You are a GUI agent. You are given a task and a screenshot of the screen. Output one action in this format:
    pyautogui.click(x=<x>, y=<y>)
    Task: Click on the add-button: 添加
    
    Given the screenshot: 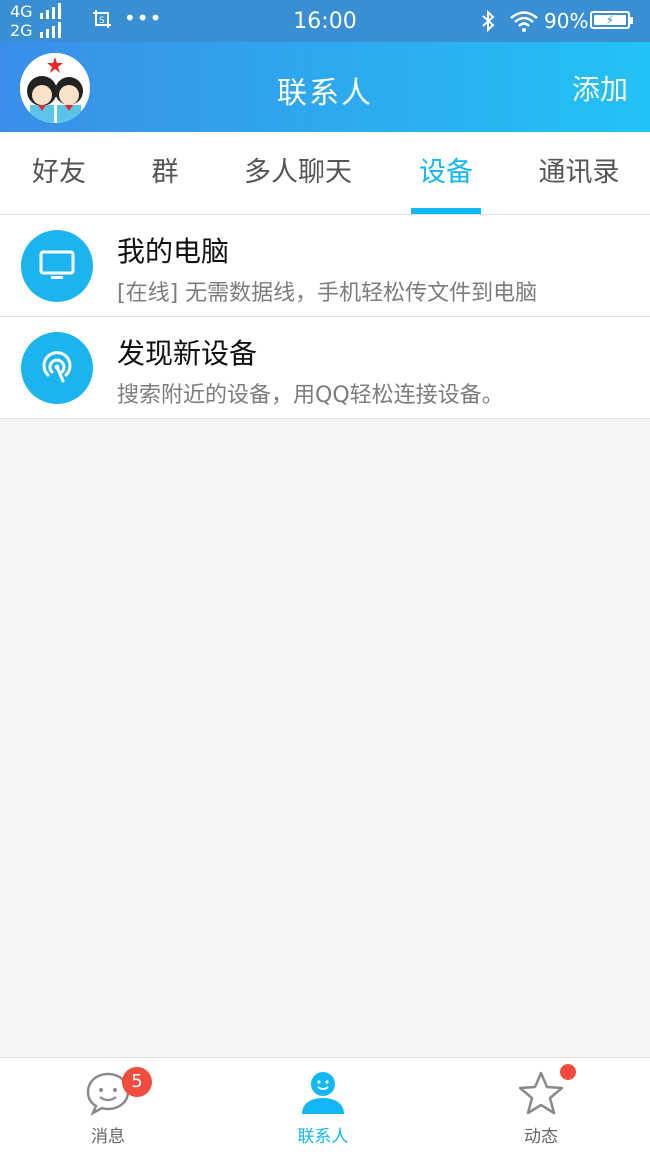 What is the action you would take?
    pyautogui.click(x=600, y=88)
    